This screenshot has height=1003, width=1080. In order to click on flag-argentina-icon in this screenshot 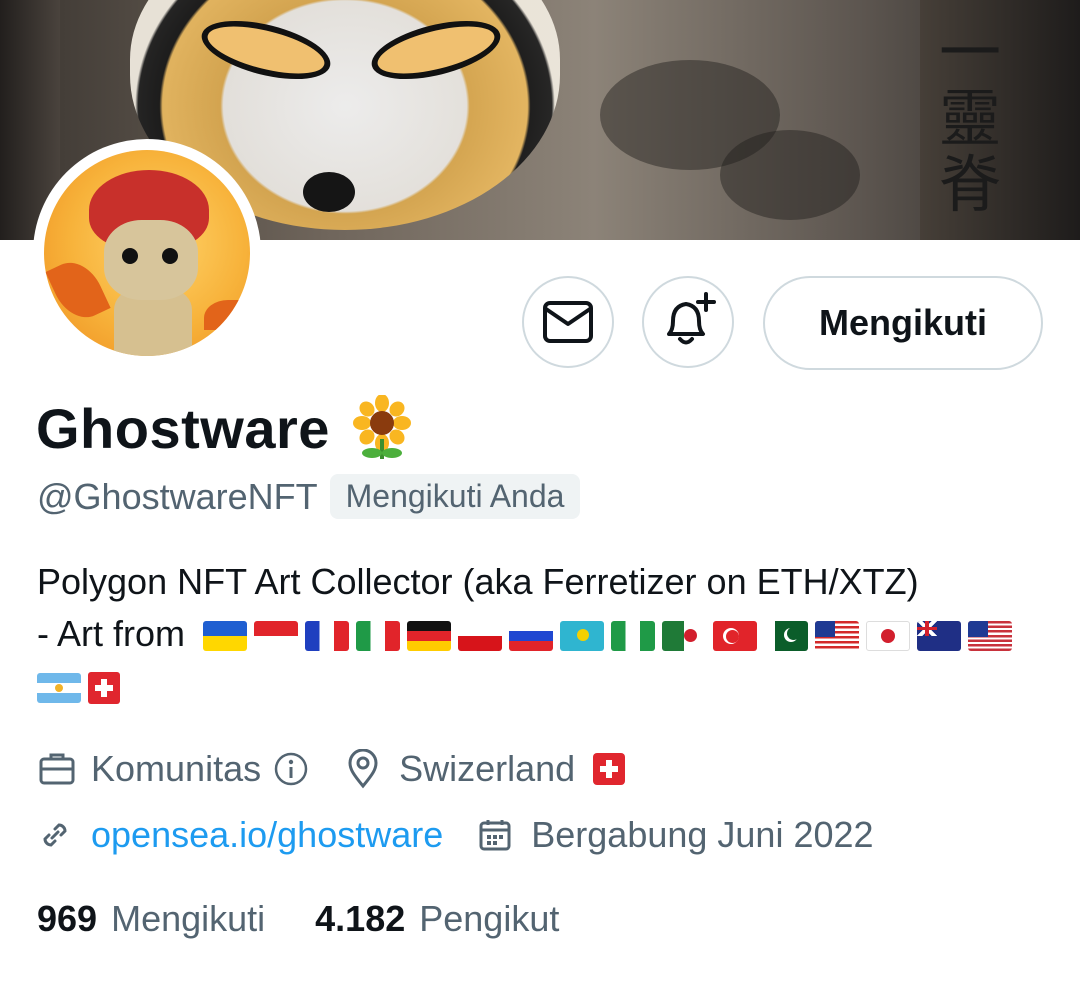, I will do `click(59, 688)`.